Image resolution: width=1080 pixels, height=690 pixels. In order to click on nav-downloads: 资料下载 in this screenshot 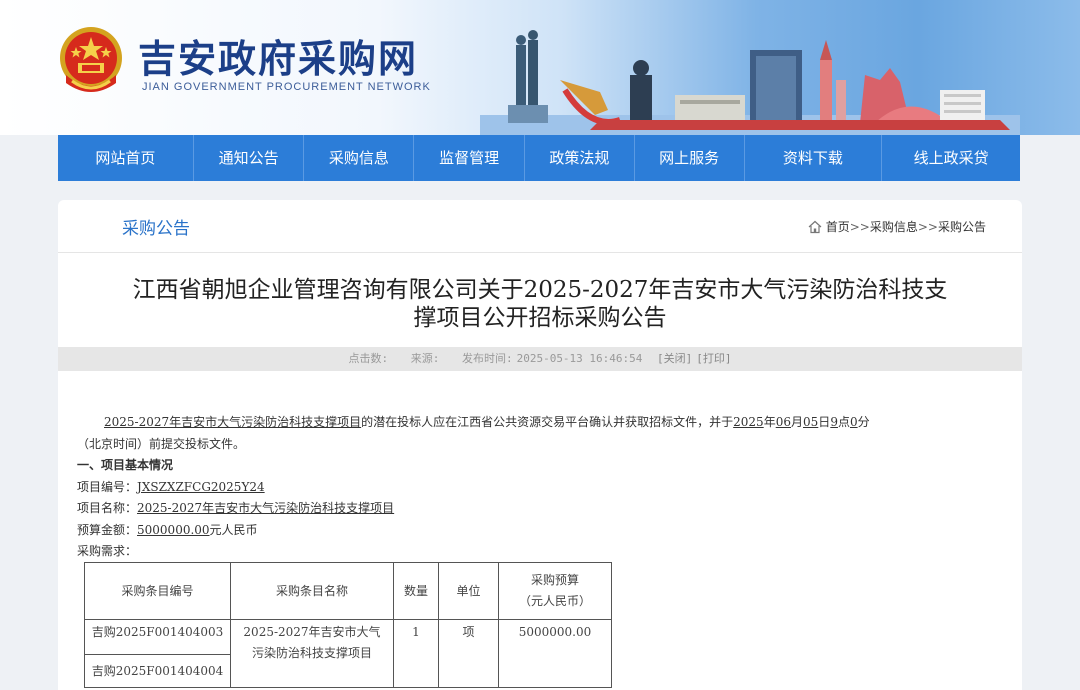, I will do `click(814, 158)`.